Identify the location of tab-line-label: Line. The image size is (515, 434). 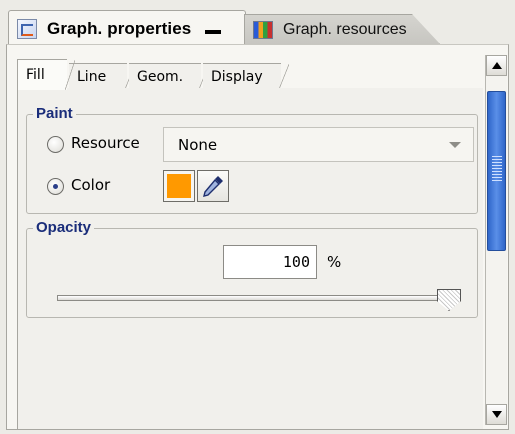
(92, 76).